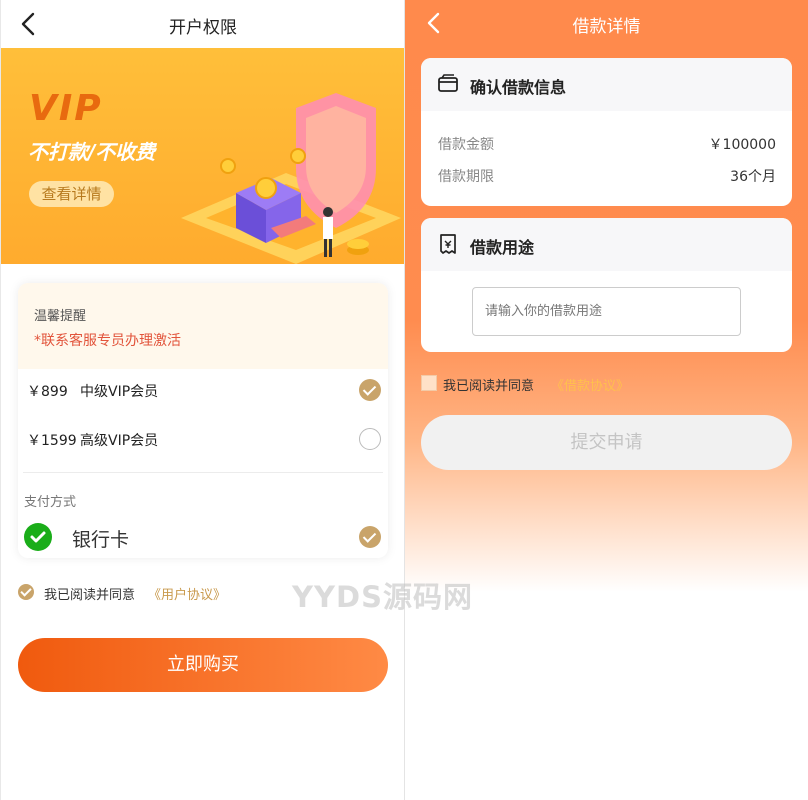 Image resolution: width=808 pixels, height=800 pixels. What do you see at coordinates (518, 87) in the screenshot?
I see `card-title: 确认借款信息` at bounding box center [518, 87].